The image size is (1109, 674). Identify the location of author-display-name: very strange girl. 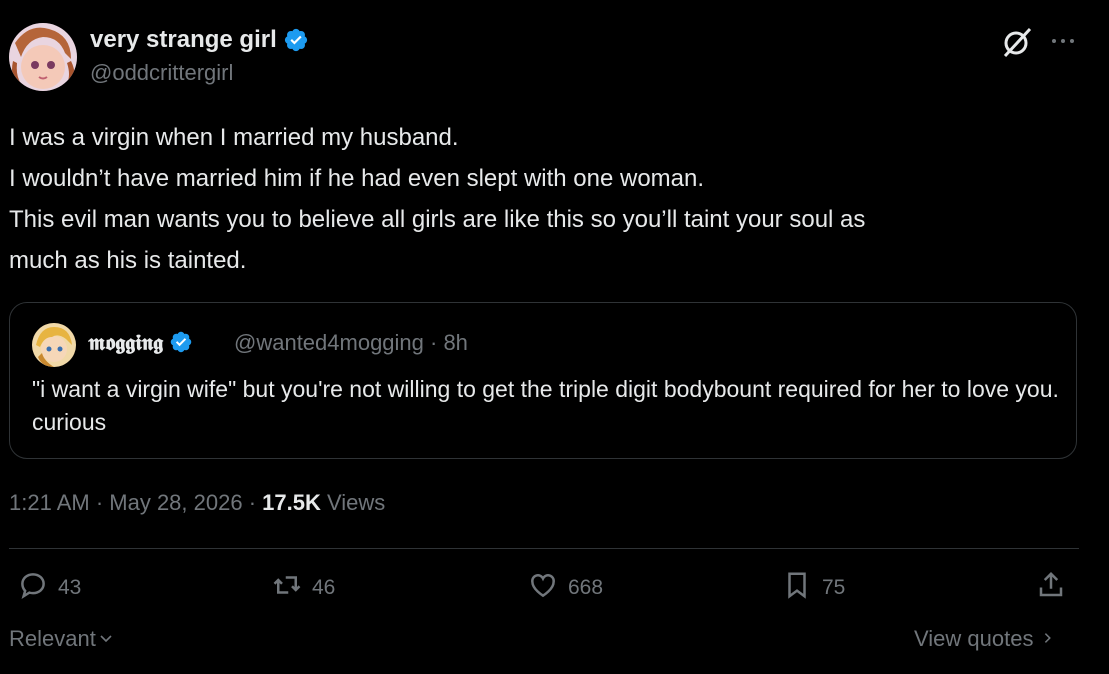
(199, 40).